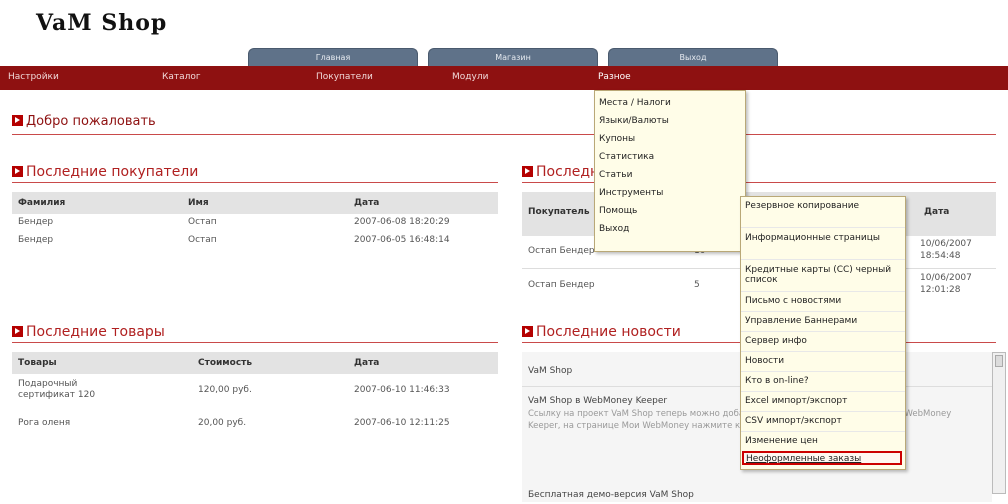 This screenshot has width=1008, height=504. I want to click on menu-item-statistics: Статистика, so click(626, 157).